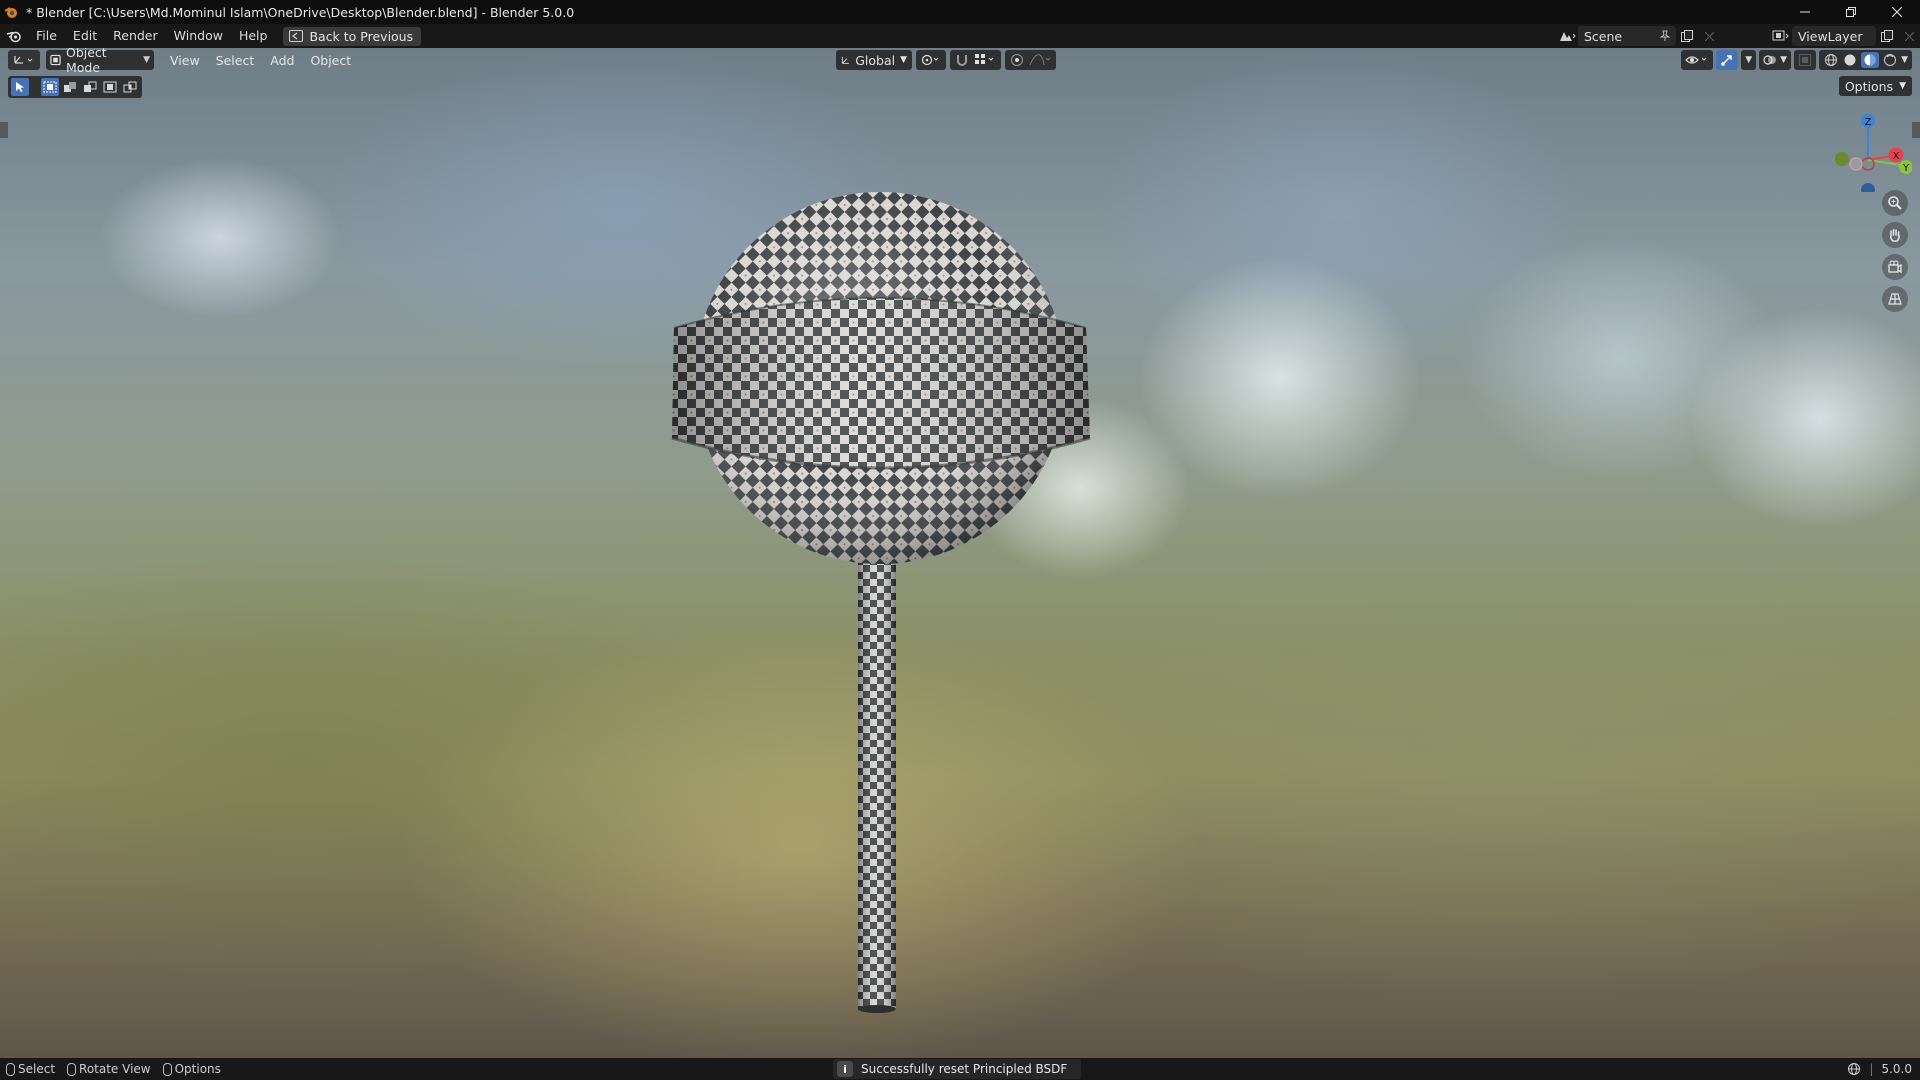 This screenshot has width=1920, height=1080. Describe the element at coordinates (85, 36) in the screenshot. I see `menu-edit: Edit` at that location.